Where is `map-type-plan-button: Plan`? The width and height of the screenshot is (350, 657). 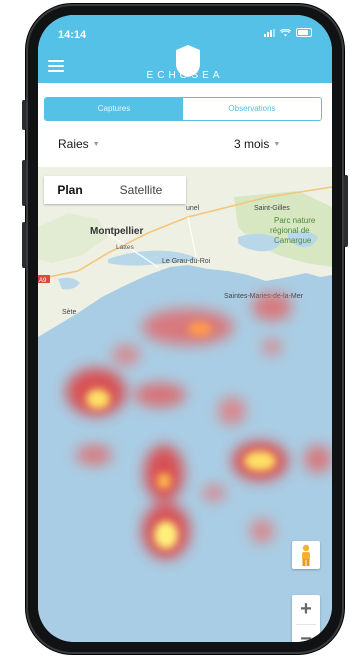
map-type-plan-button: Plan is located at coordinates (70, 190).